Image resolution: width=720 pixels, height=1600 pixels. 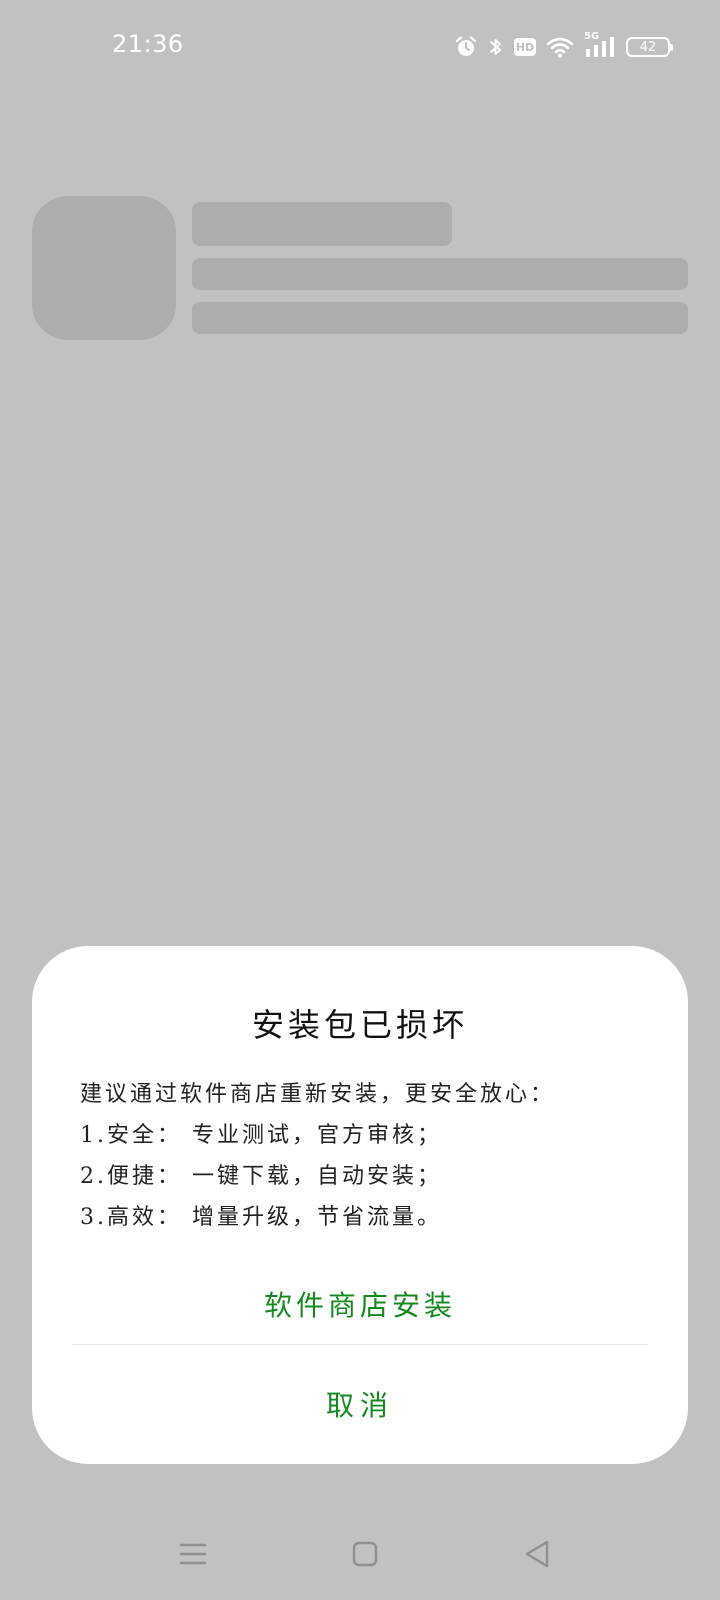 What do you see at coordinates (466, 47) in the screenshot?
I see `alarm-icon` at bounding box center [466, 47].